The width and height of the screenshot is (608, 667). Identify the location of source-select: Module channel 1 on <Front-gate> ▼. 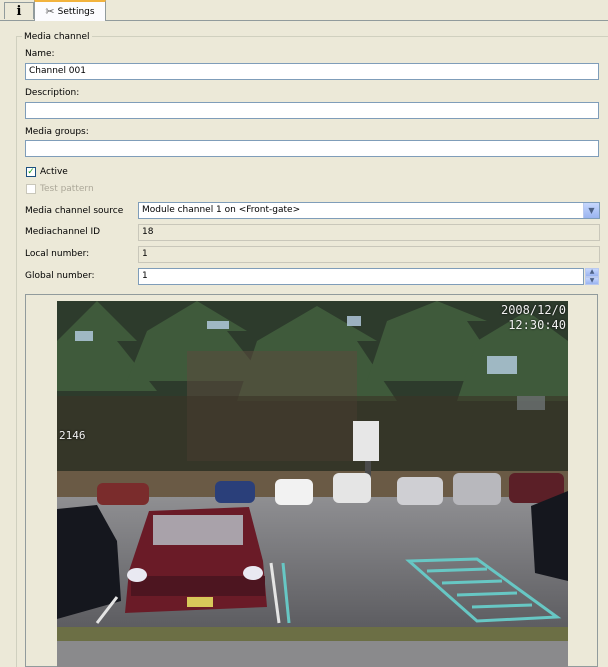
(369, 210).